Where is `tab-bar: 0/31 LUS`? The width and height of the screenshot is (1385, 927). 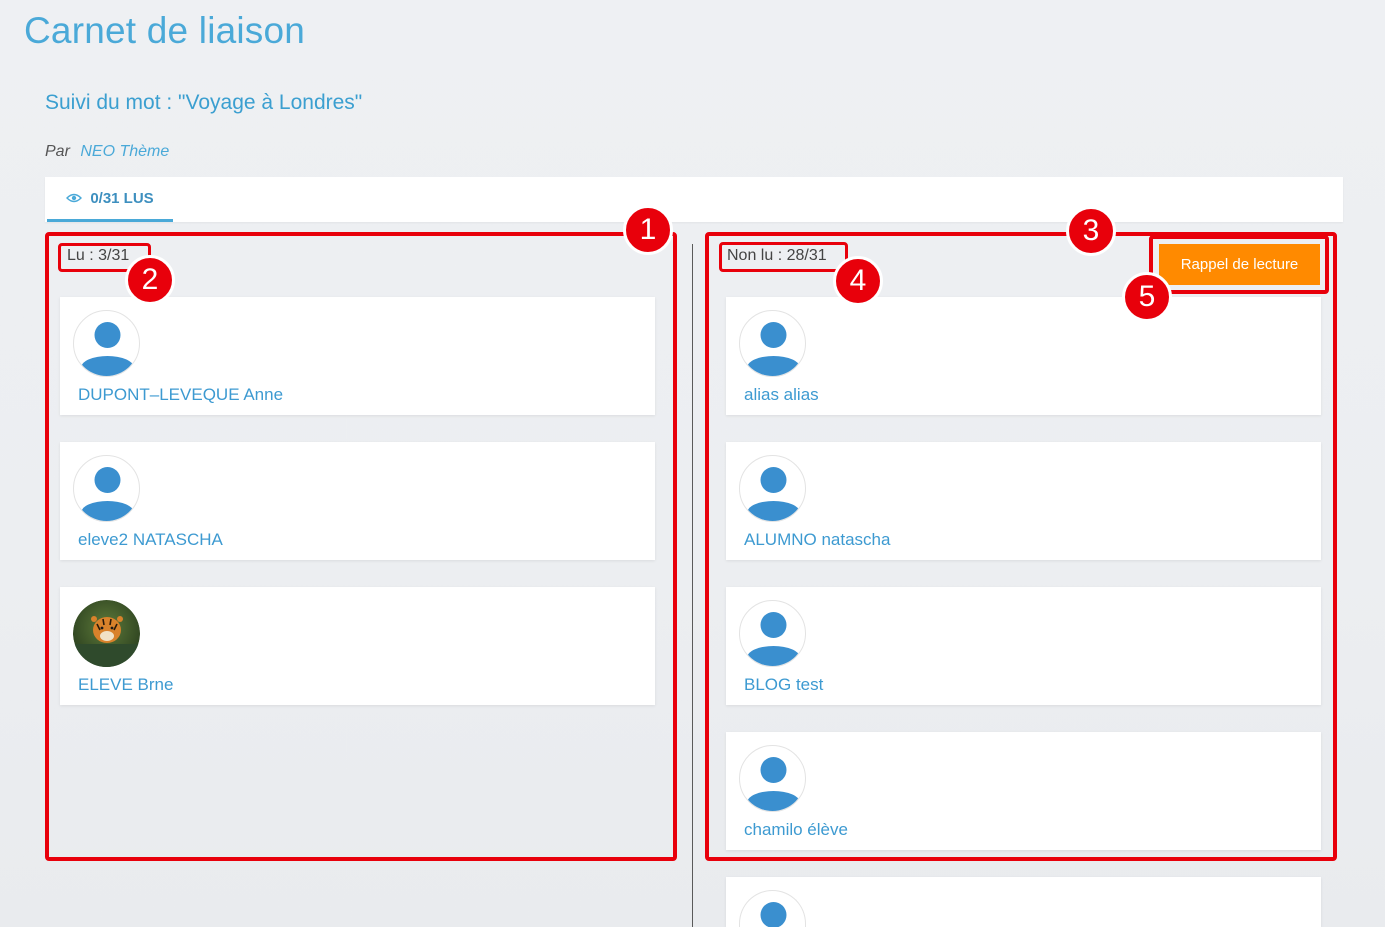 tab-bar: 0/31 LUS is located at coordinates (694, 199).